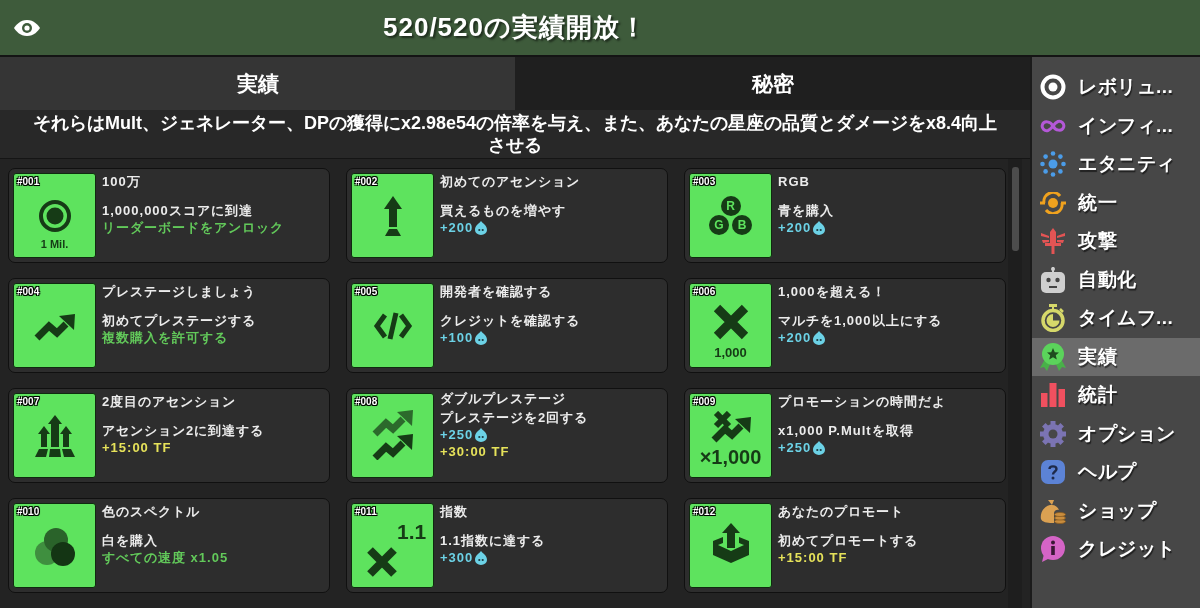 Image resolution: width=1200 pixels, height=608 pixels. Describe the element at coordinates (1053, 433) in the screenshot. I see `settings-icon` at that location.